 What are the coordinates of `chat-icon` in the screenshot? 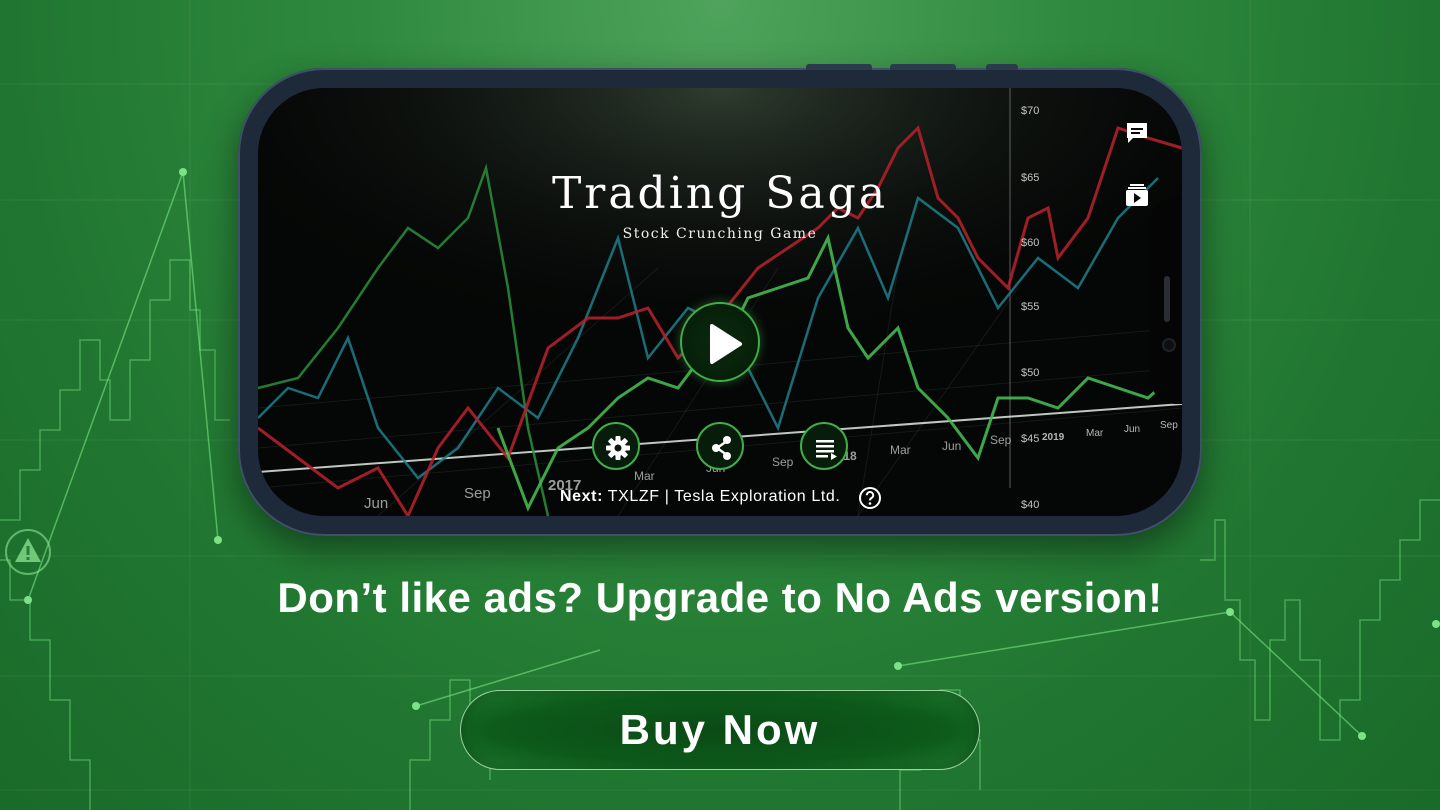 It's located at (1137, 133).